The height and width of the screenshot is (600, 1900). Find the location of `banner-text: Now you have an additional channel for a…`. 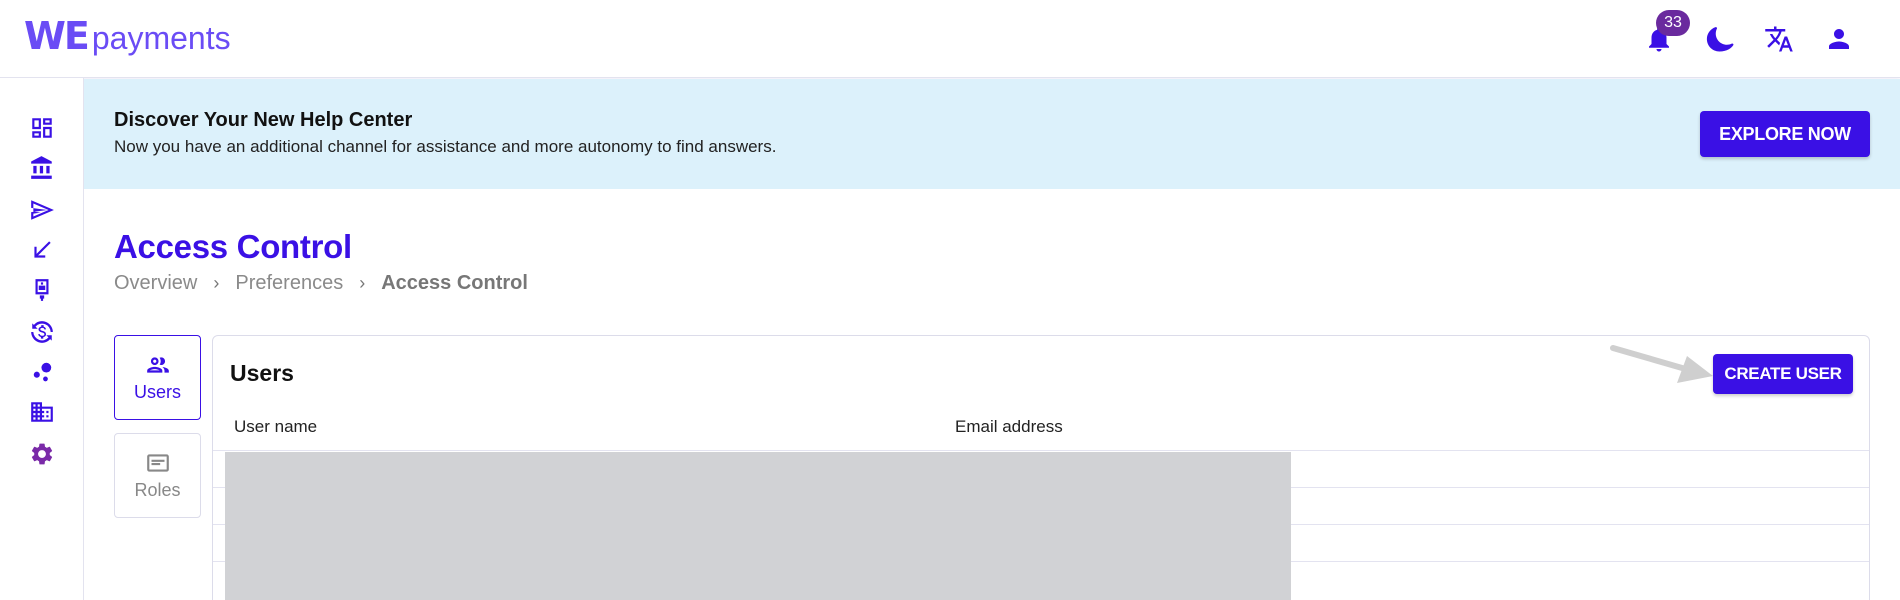

banner-text: Now you have an additional channel for a… is located at coordinates (445, 146).